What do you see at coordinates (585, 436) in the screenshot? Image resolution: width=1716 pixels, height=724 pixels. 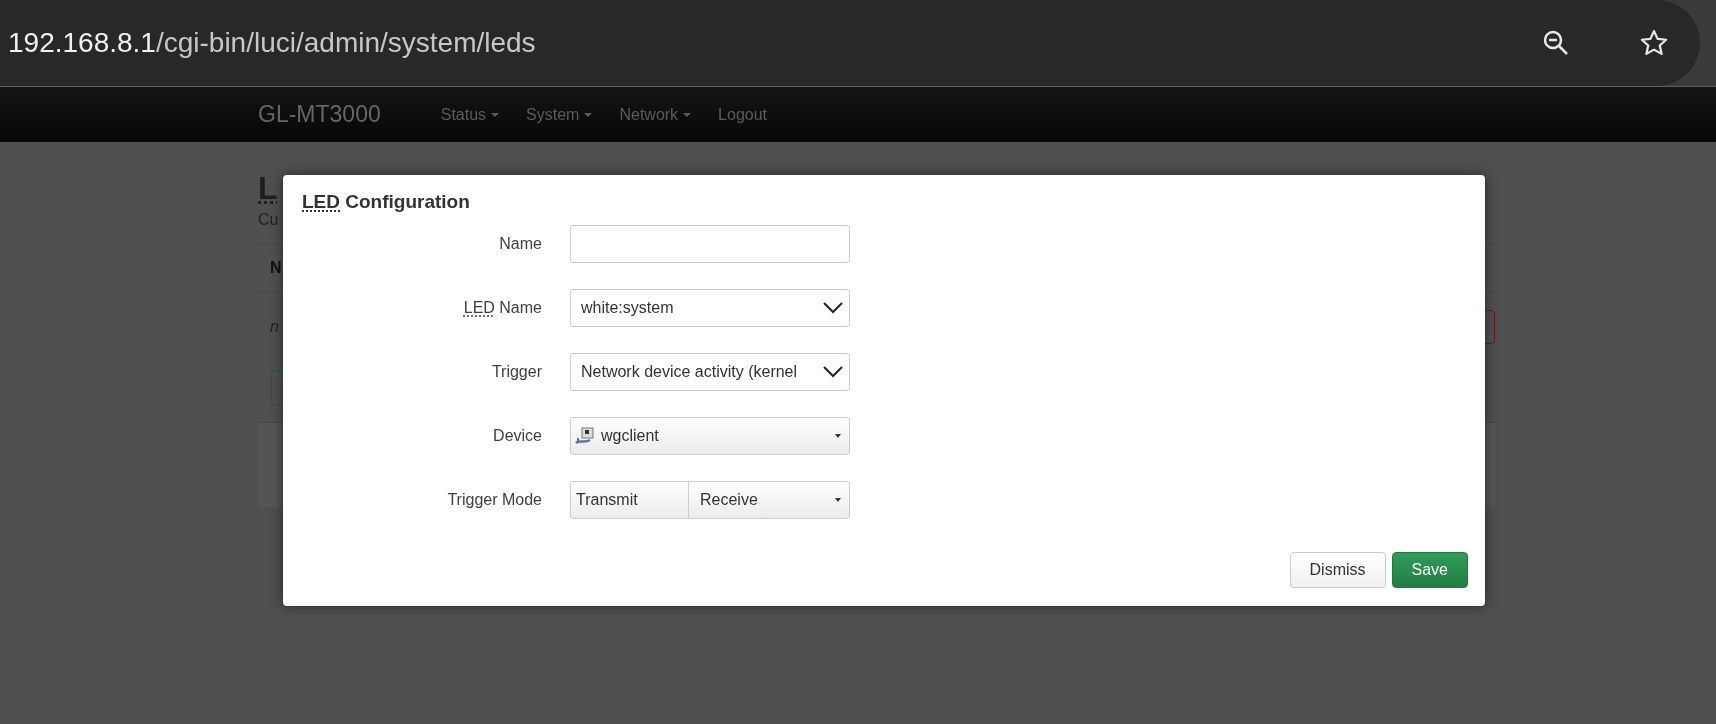 I see `network-device-icon` at bounding box center [585, 436].